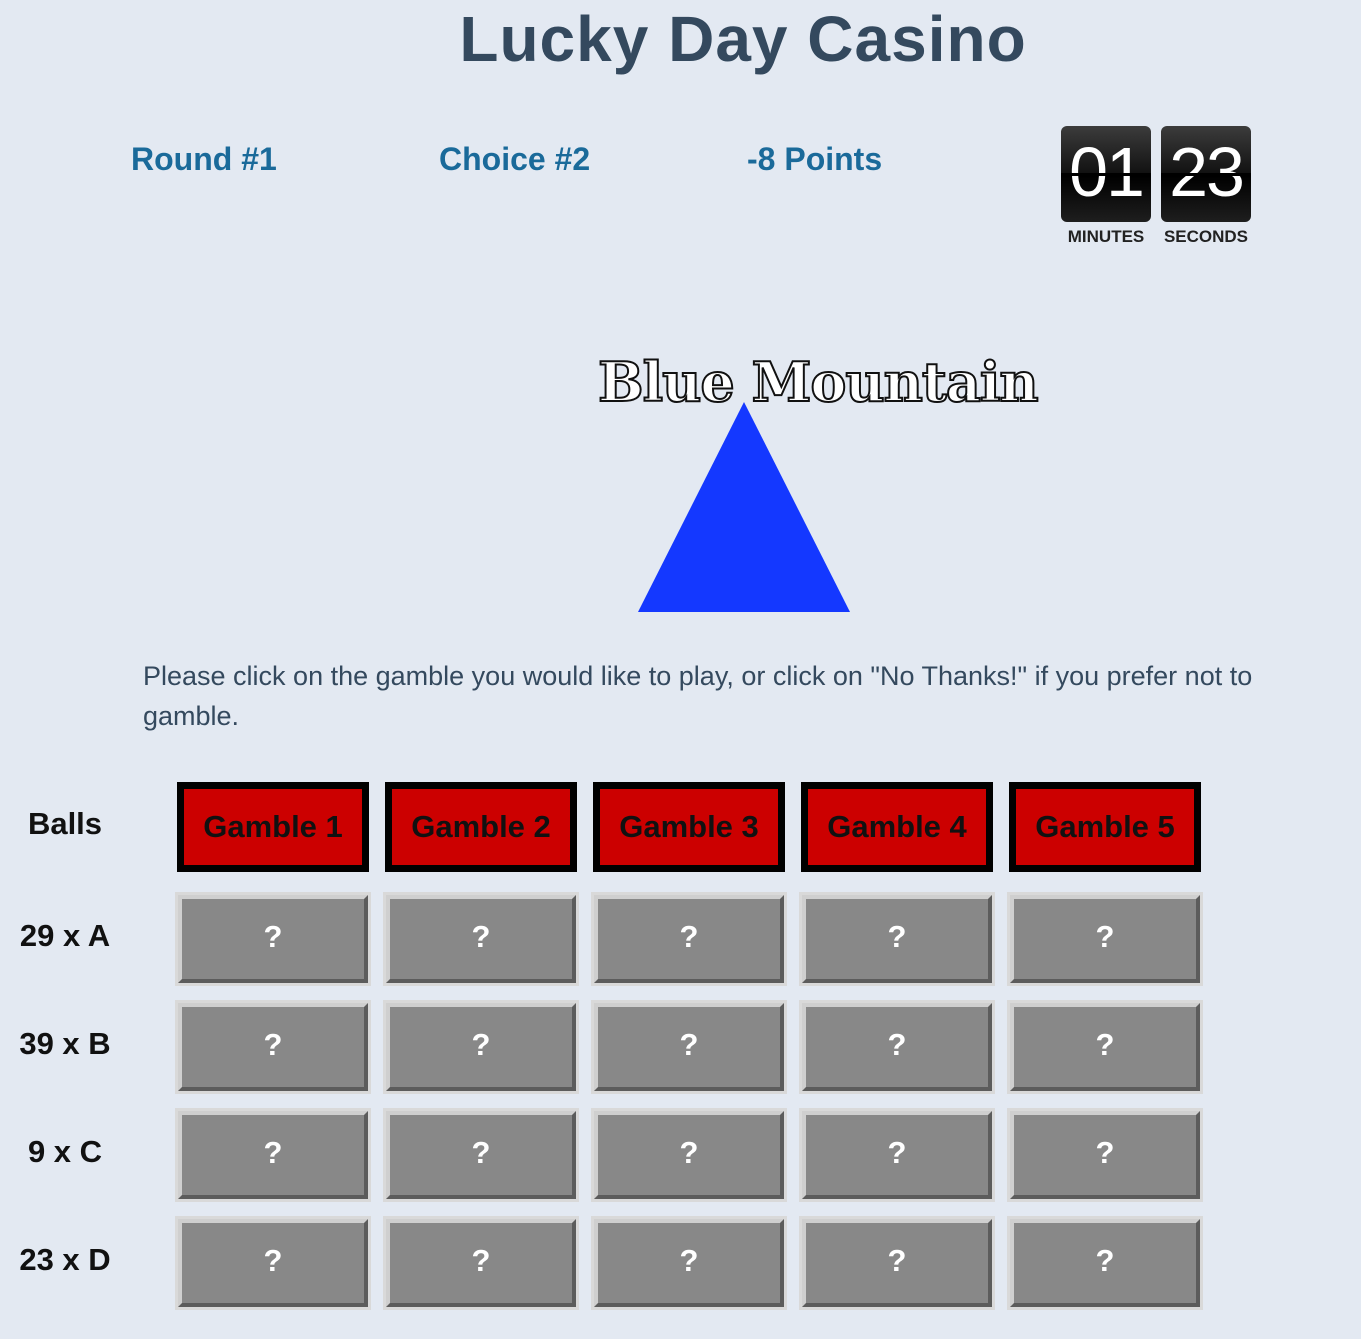 The height and width of the screenshot is (1339, 1361). What do you see at coordinates (65, 1259) in the screenshot?
I see `row-label: 23 x D` at bounding box center [65, 1259].